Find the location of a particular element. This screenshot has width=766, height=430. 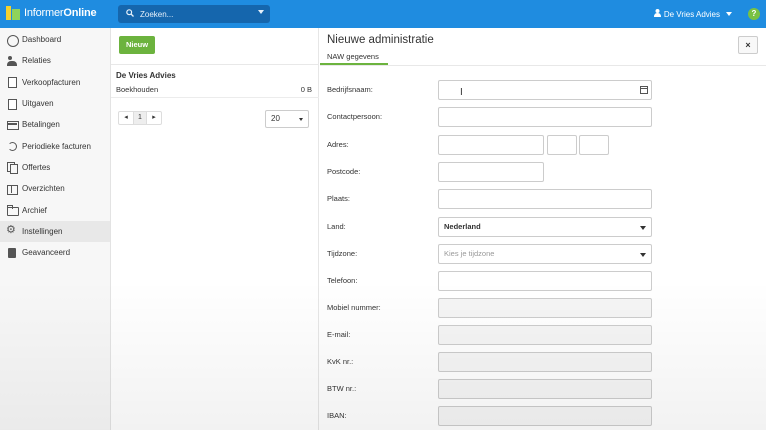

sidebar-item-relaties: Relaties is located at coordinates (55, 60).